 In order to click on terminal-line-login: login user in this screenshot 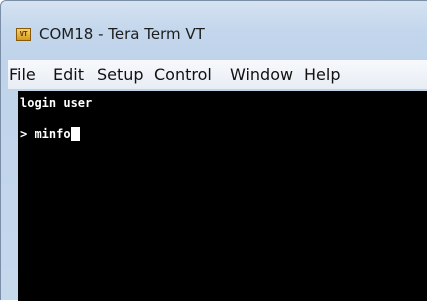, I will do `click(56, 103)`.